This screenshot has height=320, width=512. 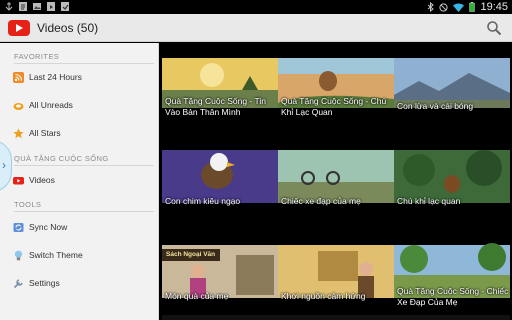 What do you see at coordinates (65, 6) in the screenshot?
I see `checklist-icon` at bounding box center [65, 6].